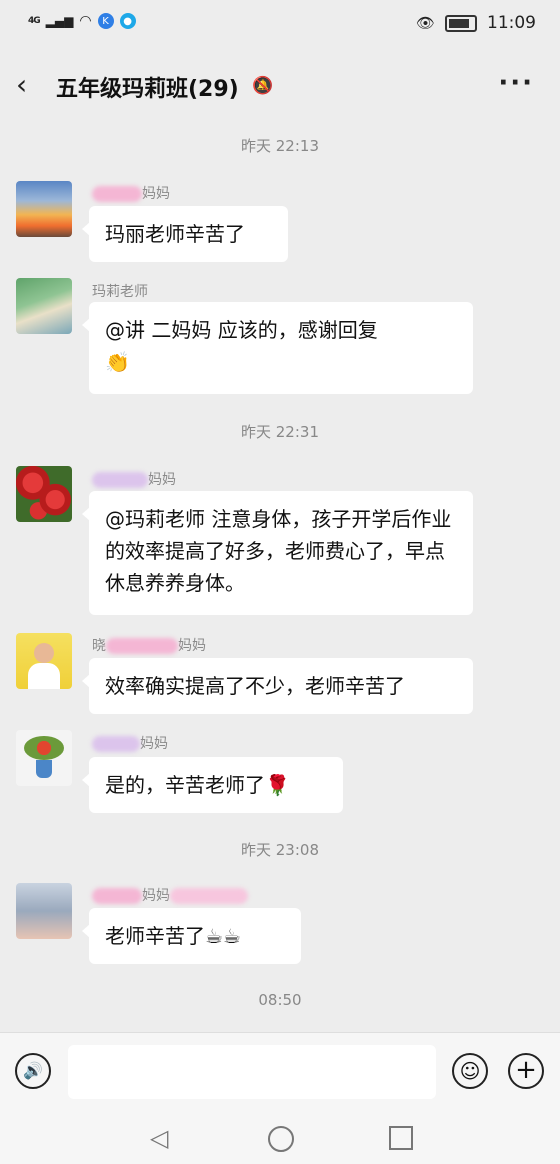 The width and height of the screenshot is (560, 1164). I want to click on status-left: 4G ▂▄▆ ◠ K ●, so click(82, 21).